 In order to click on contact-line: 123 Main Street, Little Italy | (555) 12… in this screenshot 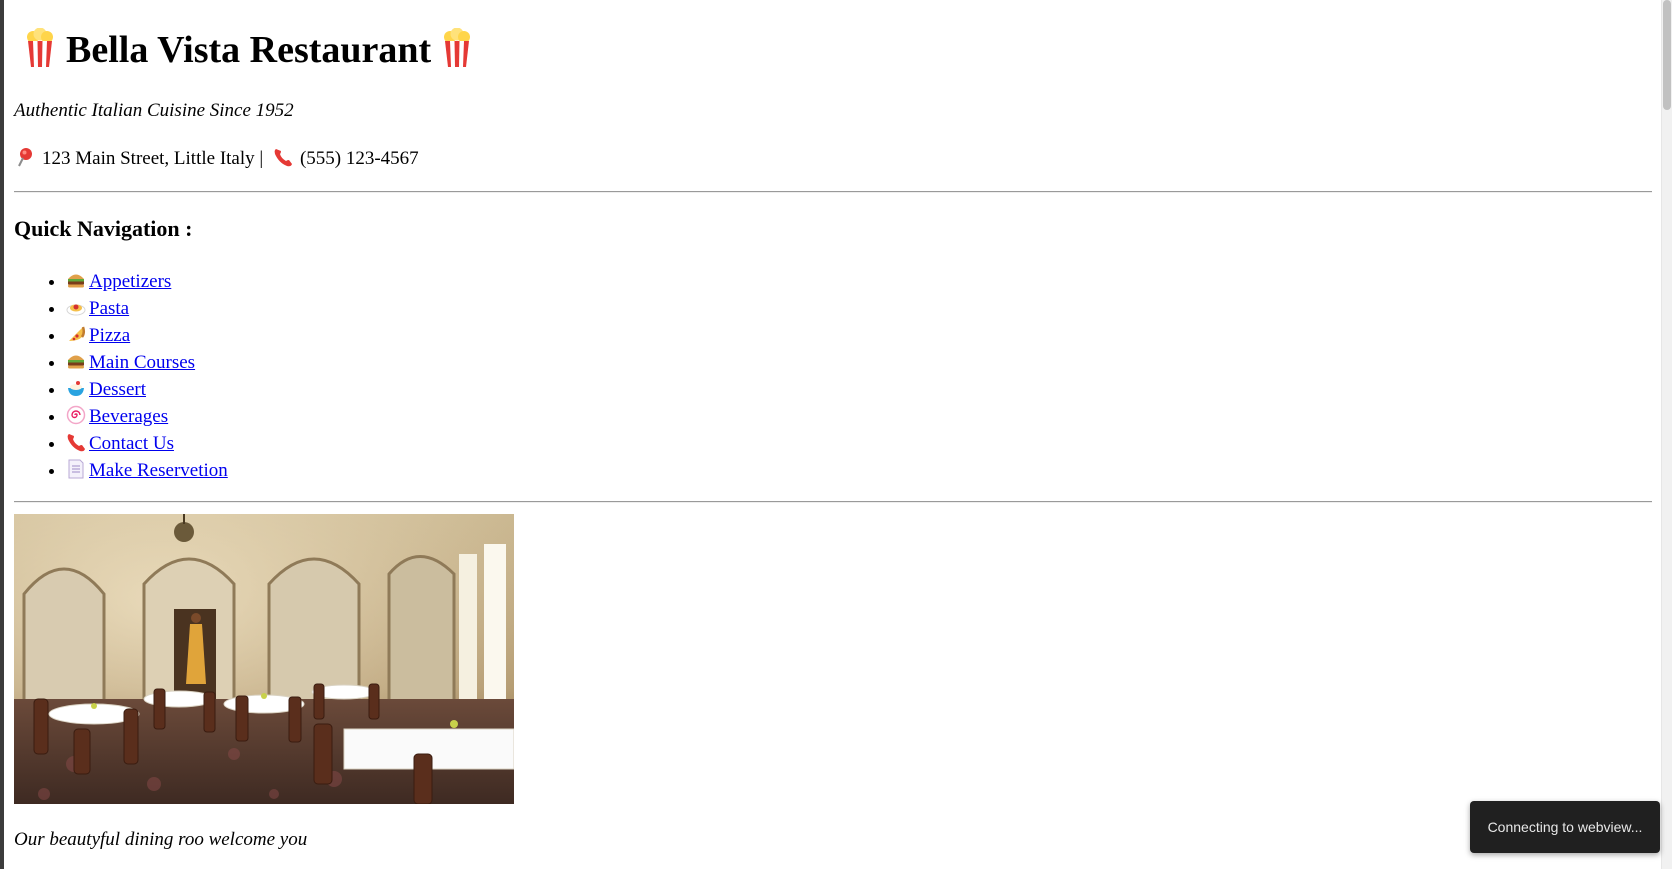, I will do `click(216, 158)`.